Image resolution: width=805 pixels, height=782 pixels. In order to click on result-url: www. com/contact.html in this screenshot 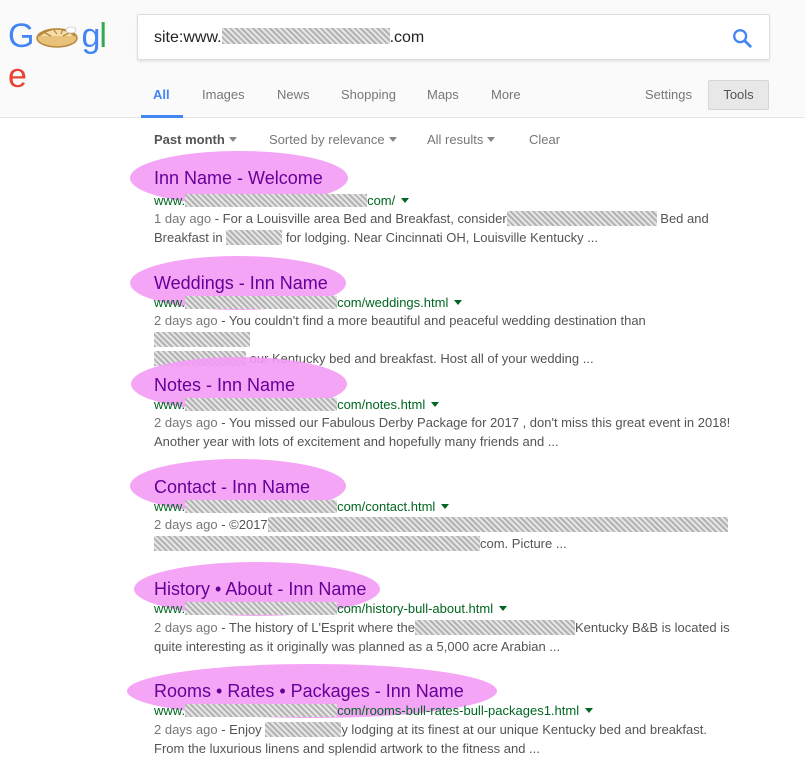, I will do `click(302, 506)`.